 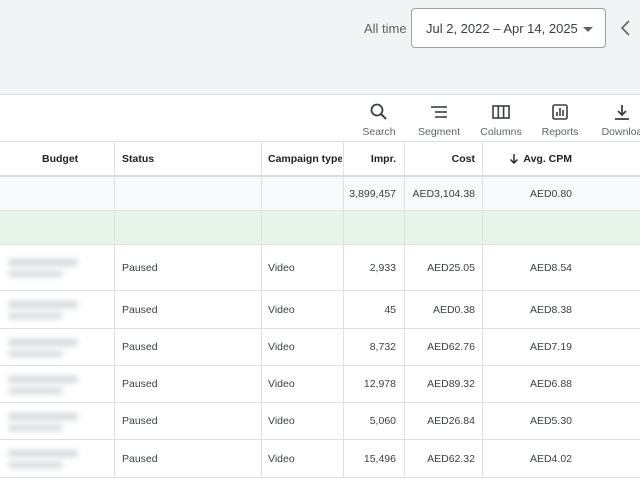 What do you see at coordinates (378, 111) in the screenshot?
I see `search-icon` at bounding box center [378, 111].